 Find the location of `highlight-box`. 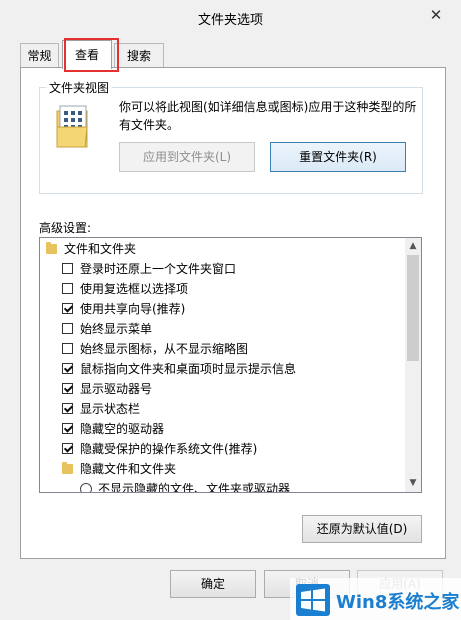

highlight-box is located at coordinates (91, 55).